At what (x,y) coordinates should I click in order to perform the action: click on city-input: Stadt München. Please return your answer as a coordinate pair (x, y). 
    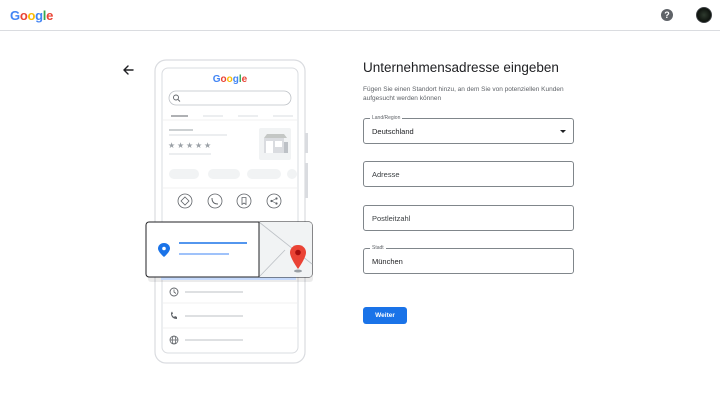
    Looking at the image, I should click on (468, 259).